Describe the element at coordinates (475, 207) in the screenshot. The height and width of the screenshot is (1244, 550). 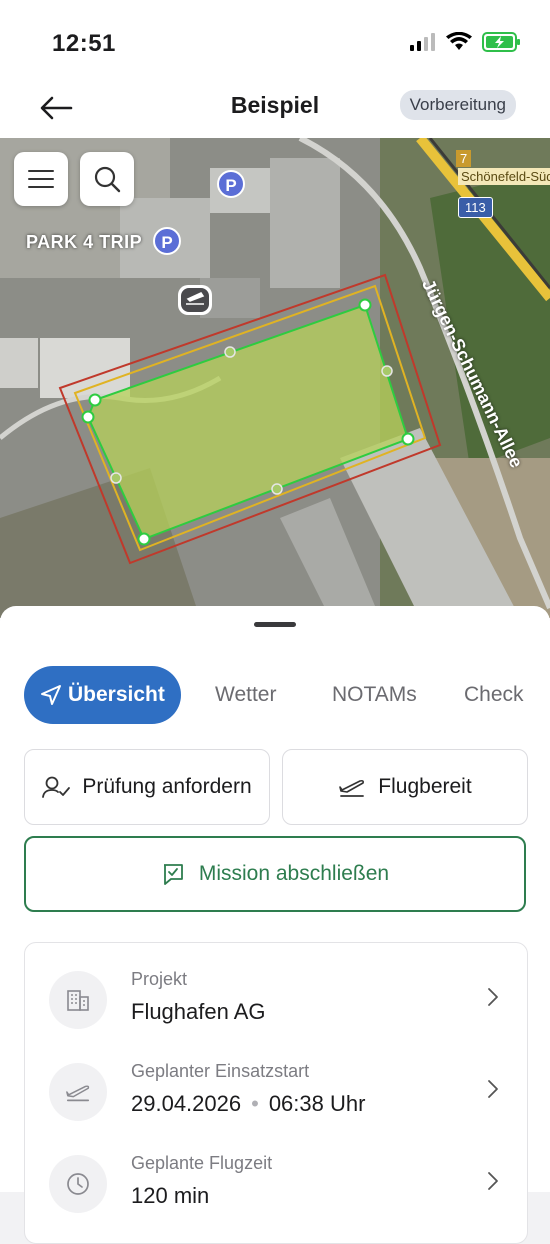
I see `route-shield: 113` at that location.